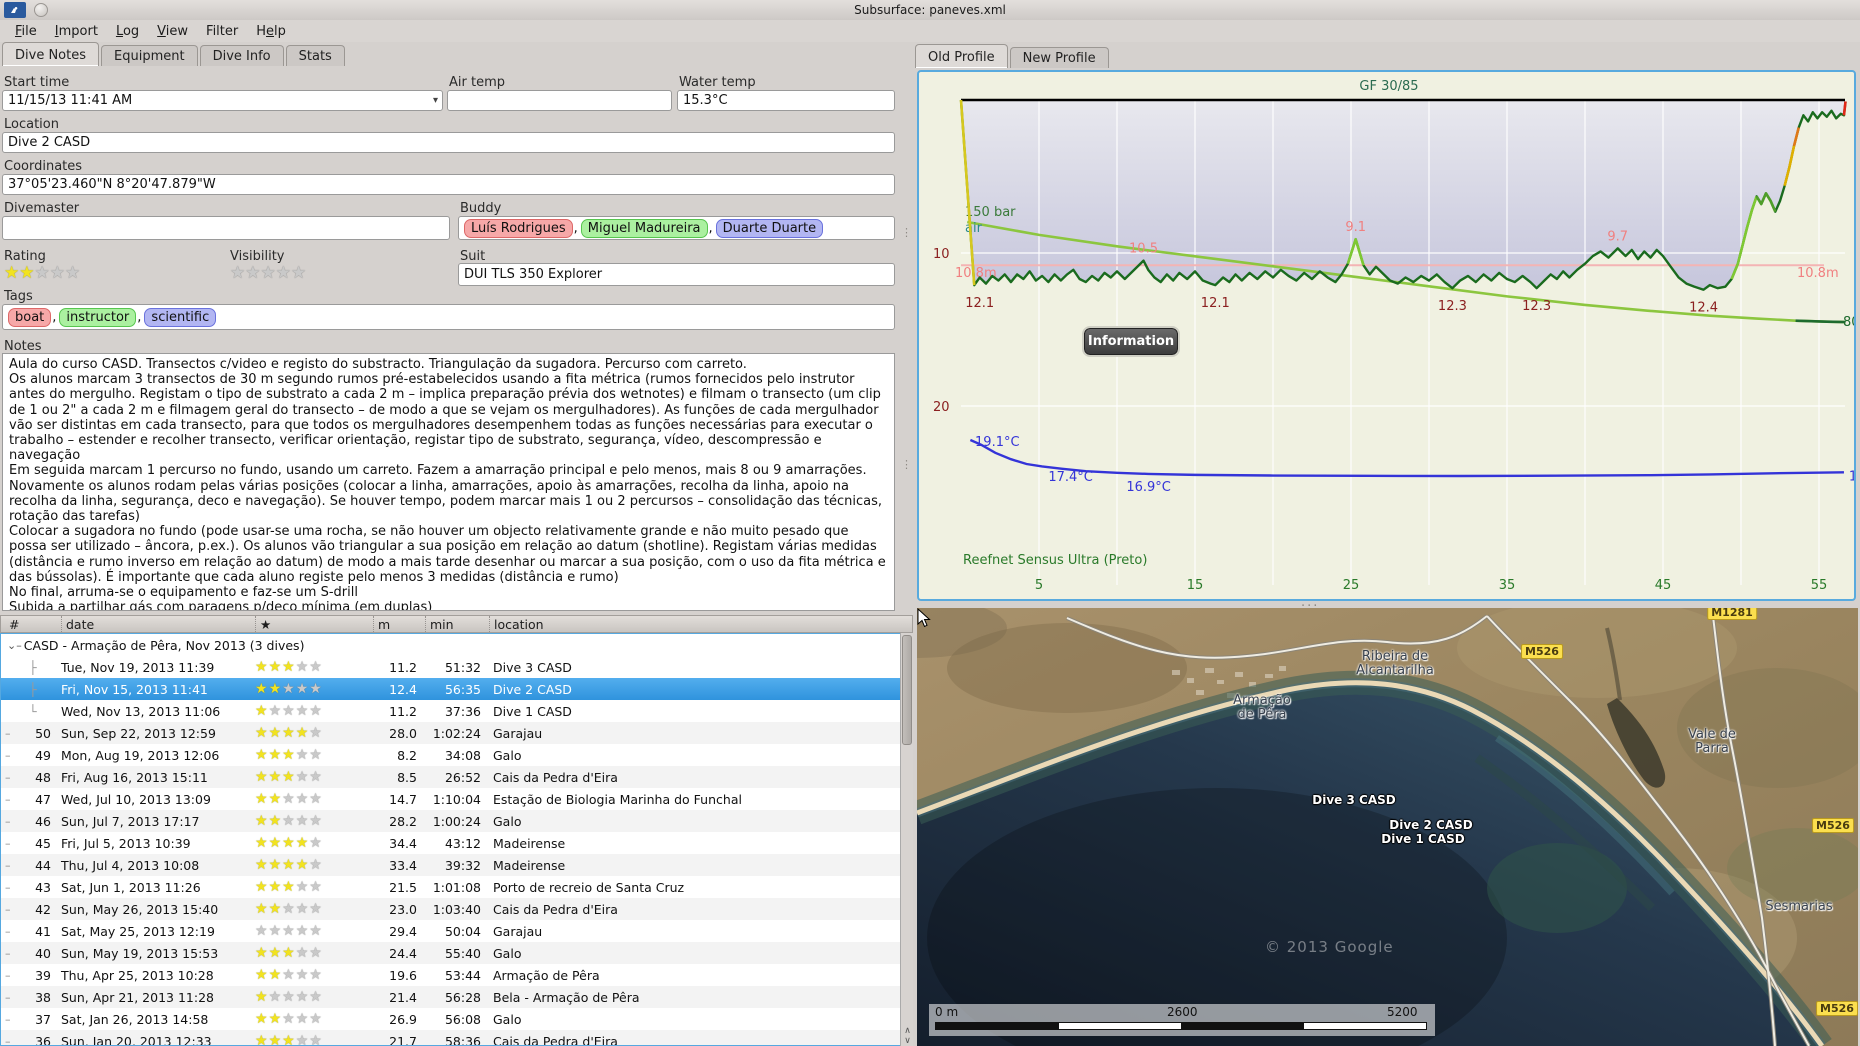 This screenshot has width=1860, height=1046. I want to click on column-header-location: location, so click(700, 624).